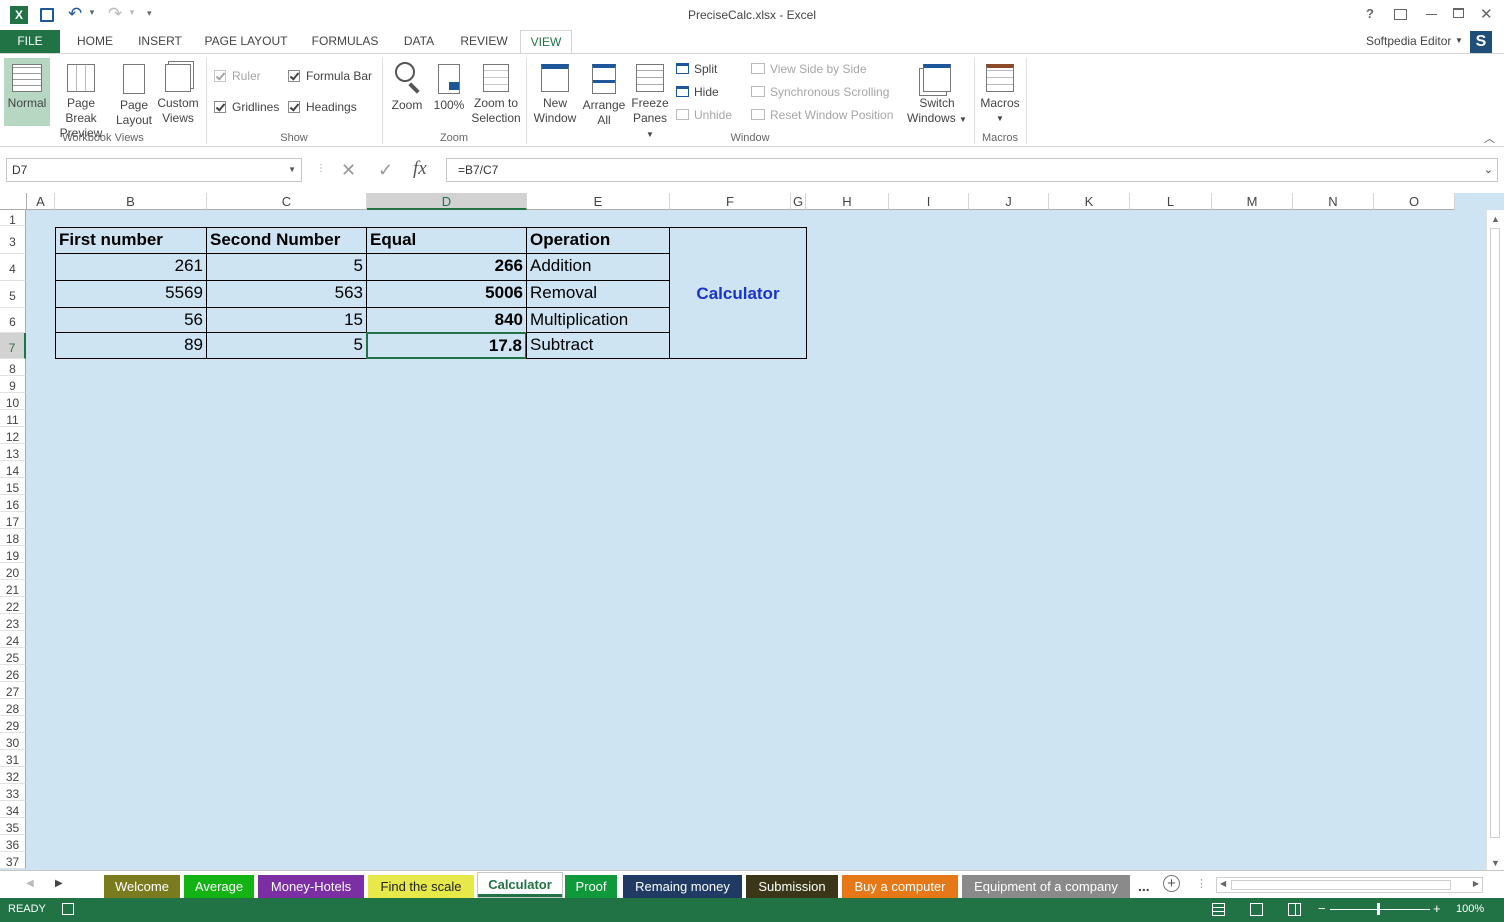 This screenshot has height=922, width=1504. Describe the element at coordinates (1400, 14) in the screenshot. I see `ribbon-display-options-icon` at that location.